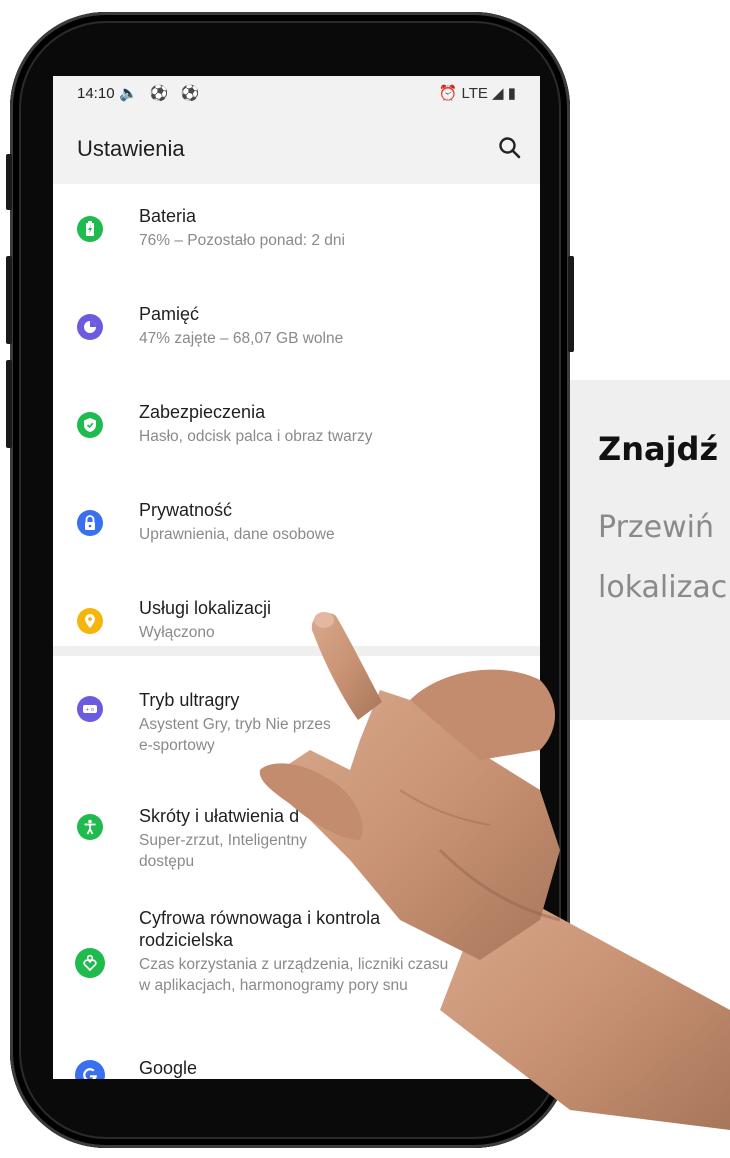  Describe the element at coordinates (296, 328) in the screenshot. I see `settings-item-storage: Pamięć 47% zajęte – 68,07 GB wolne` at that location.